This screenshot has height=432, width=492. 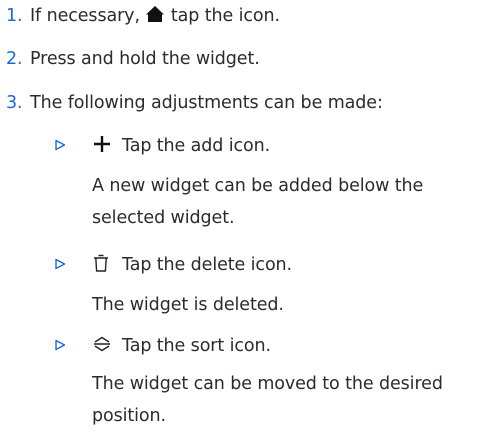 I want to click on step-text-after: tap the icon., so click(x=225, y=16).